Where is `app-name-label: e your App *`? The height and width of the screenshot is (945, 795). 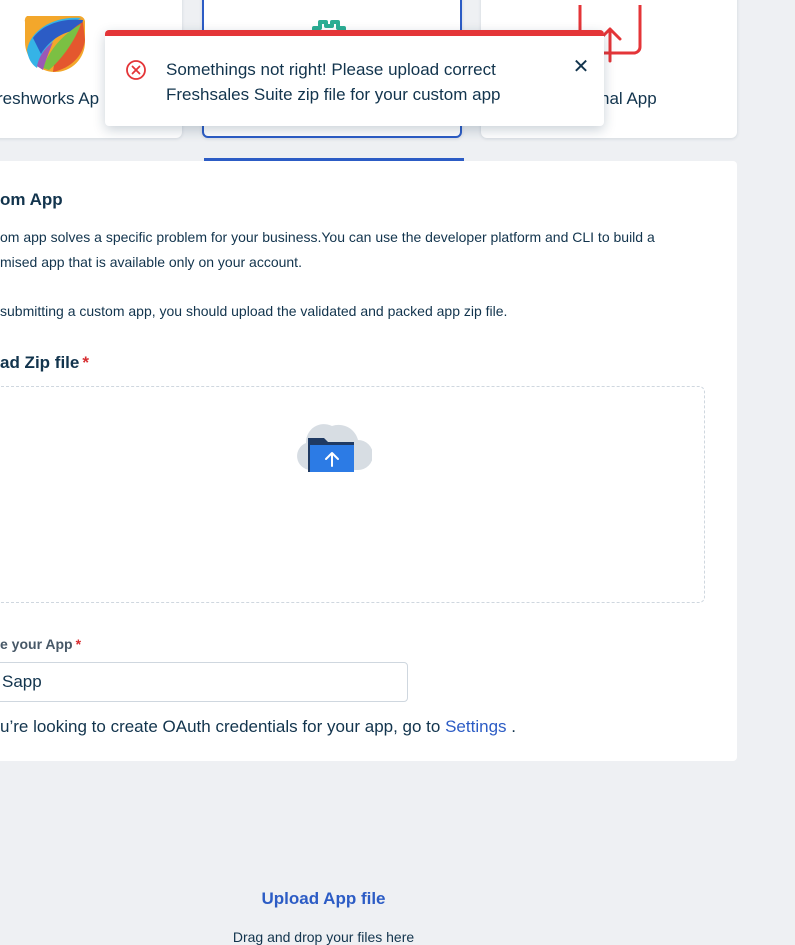
app-name-label: e your App * is located at coordinates (40, 644).